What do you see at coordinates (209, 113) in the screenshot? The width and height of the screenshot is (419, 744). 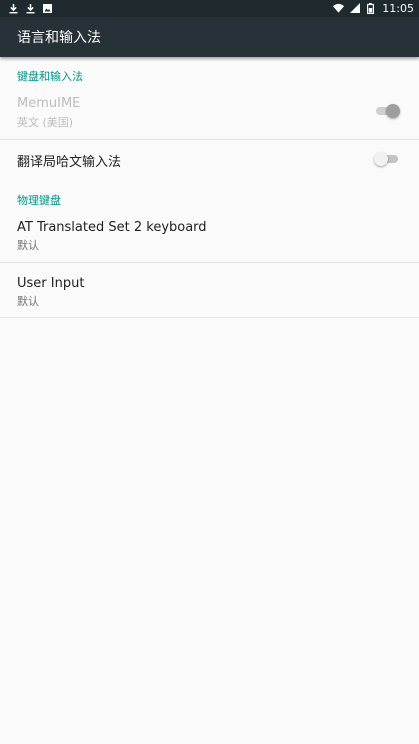 I see `input-method-memuime: MemuIME 英文 (美国)` at bounding box center [209, 113].